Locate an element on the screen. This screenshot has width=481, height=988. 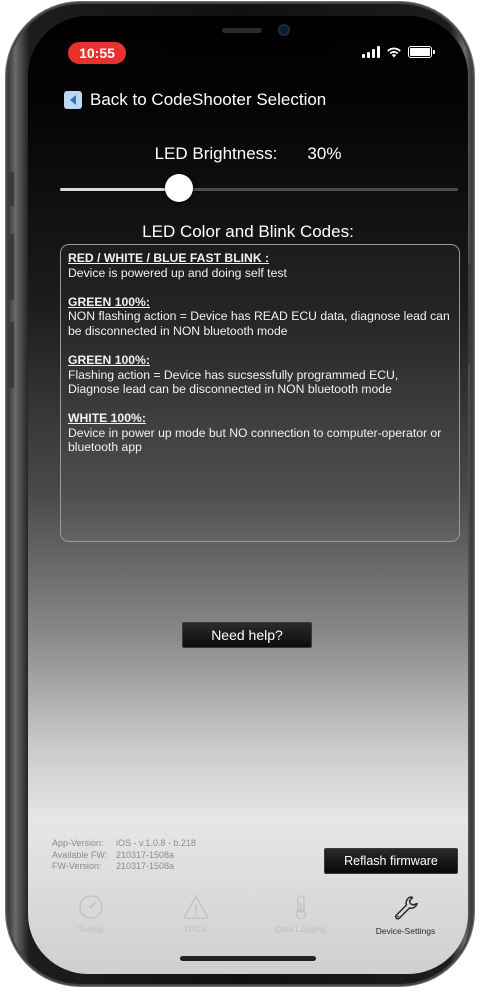
app-version-value: iOS - v.1.0.8 - b.218 is located at coordinates (156, 843).